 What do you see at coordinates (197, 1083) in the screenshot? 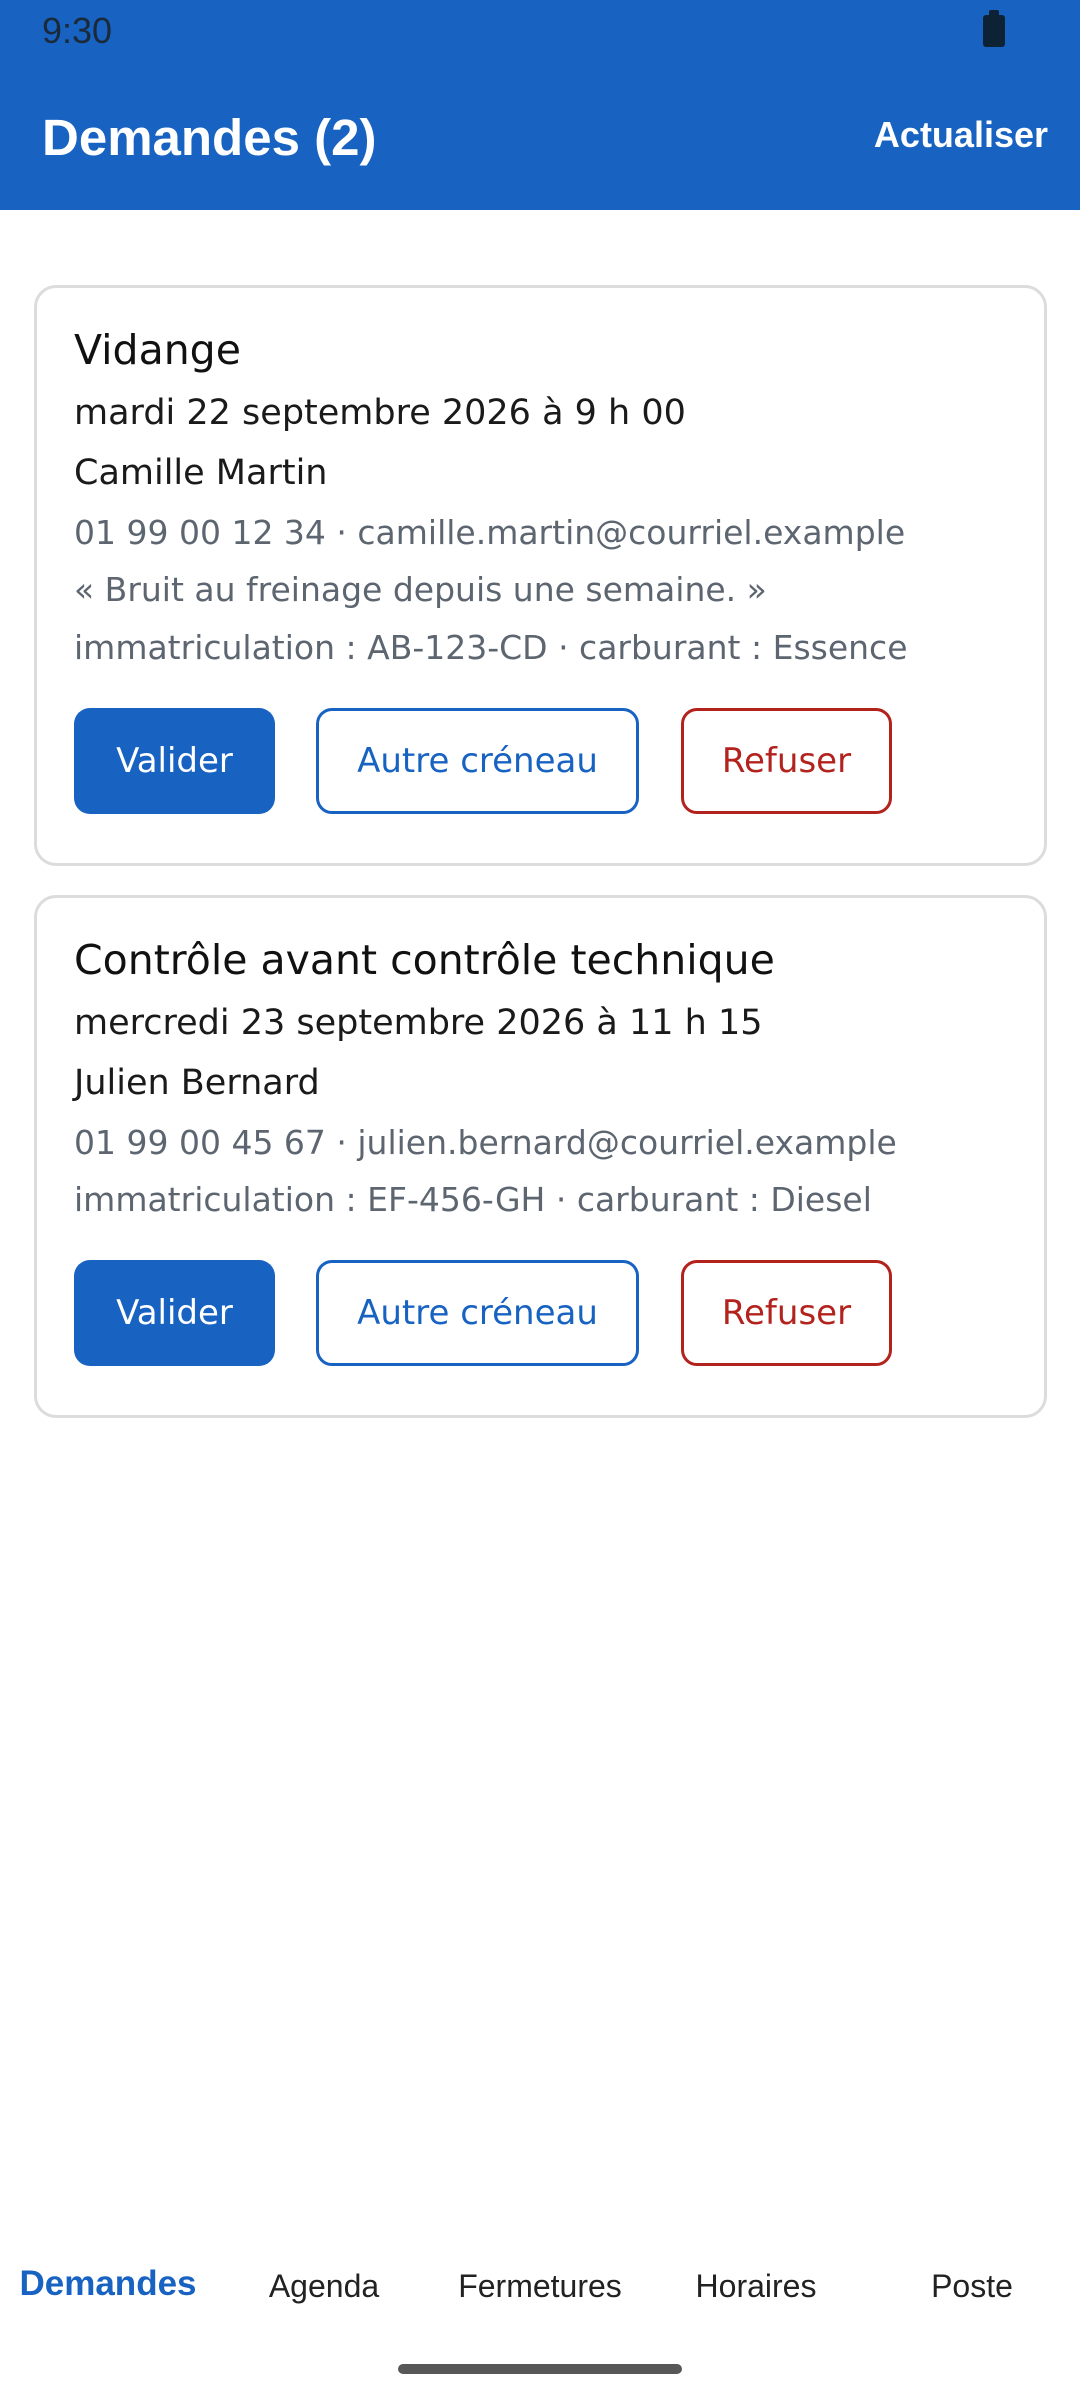
I see `customer-name: Julien Bernard` at bounding box center [197, 1083].